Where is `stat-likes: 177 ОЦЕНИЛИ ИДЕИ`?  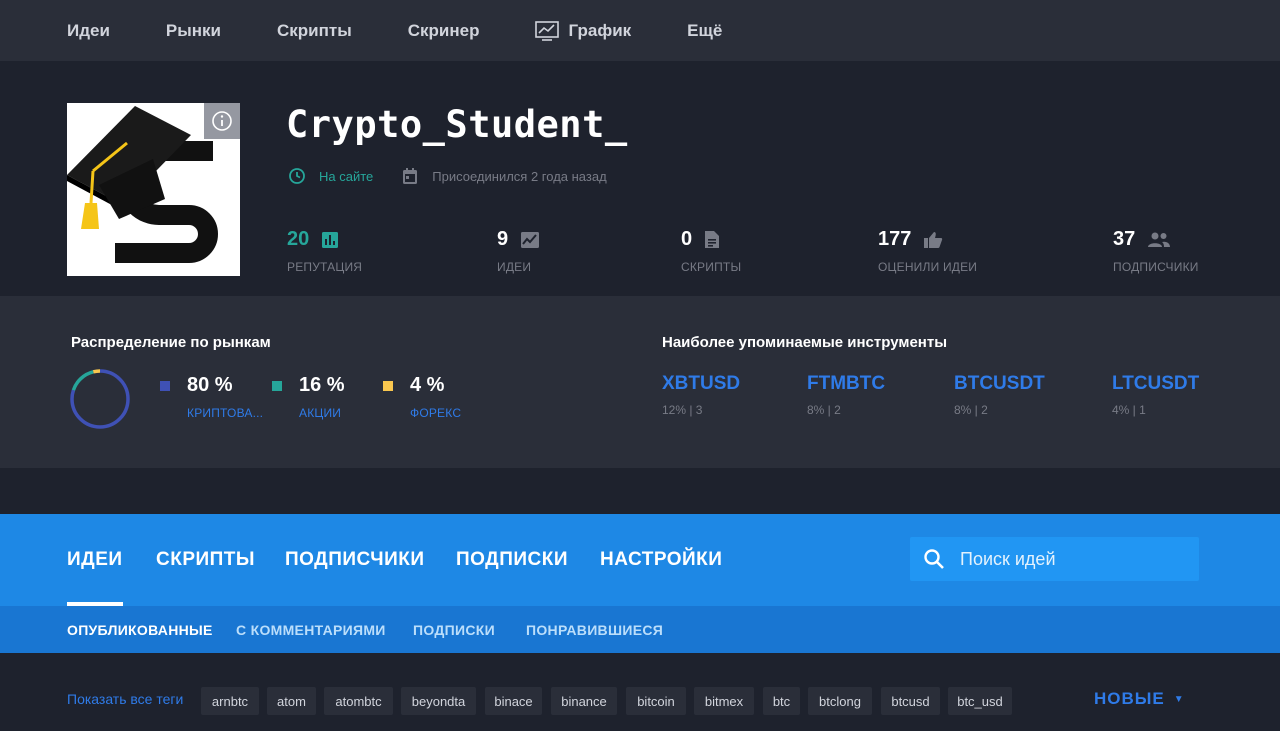 stat-likes: 177 ОЦЕНИЛИ ИДЕИ is located at coordinates (927, 251).